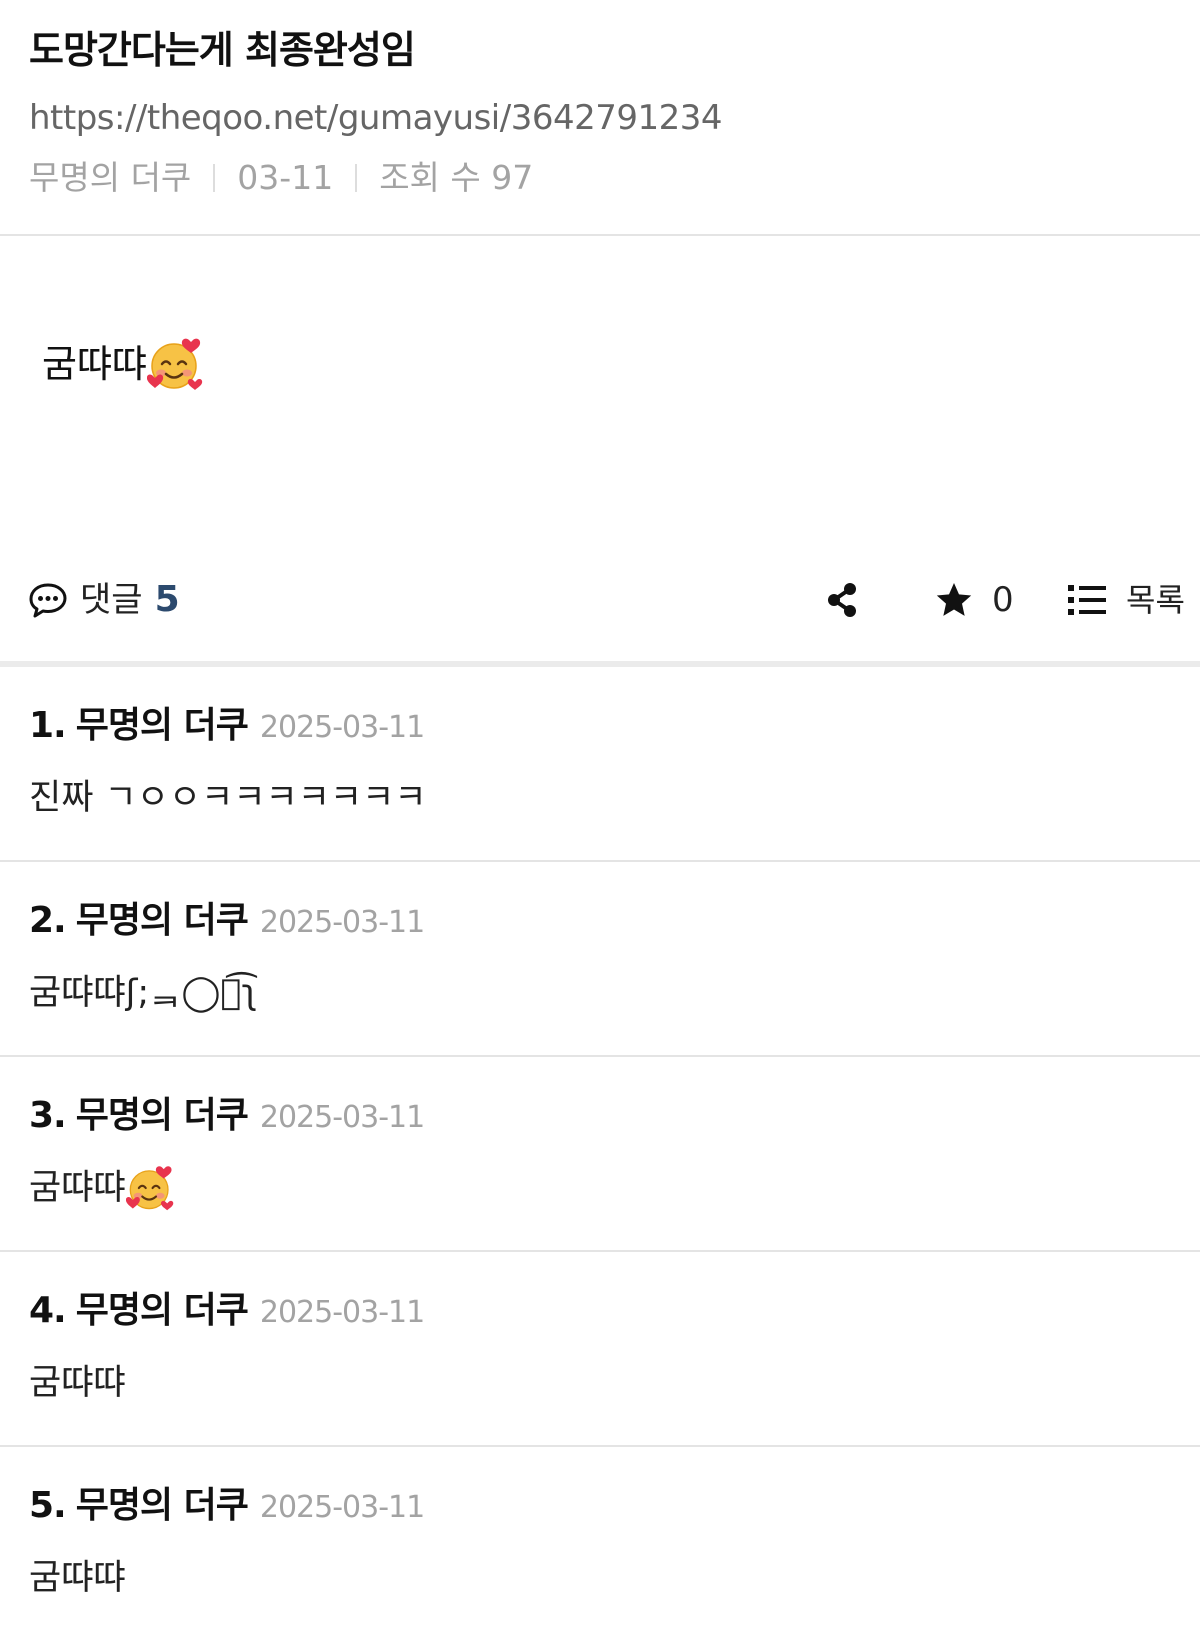 The height and width of the screenshot is (1642, 1200). Describe the element at coordinates (376, 118) in the screenshot. I see `post-url: https://theqoo.net/gumayusi/3642791234` at that location.